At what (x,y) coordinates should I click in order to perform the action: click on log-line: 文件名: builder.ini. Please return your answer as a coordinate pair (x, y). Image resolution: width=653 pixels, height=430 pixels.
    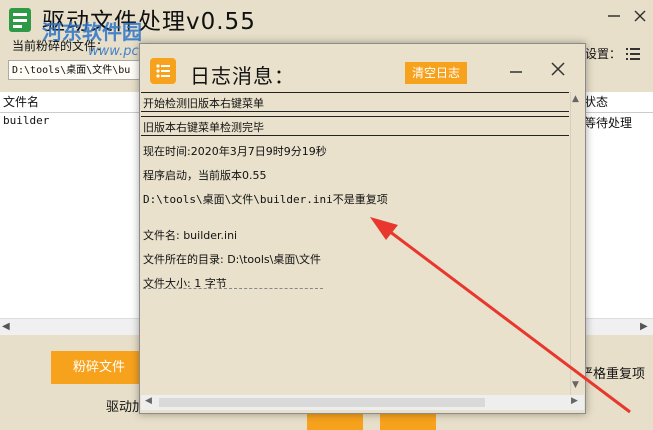
    Looking at the image, I should click on (190, 235).